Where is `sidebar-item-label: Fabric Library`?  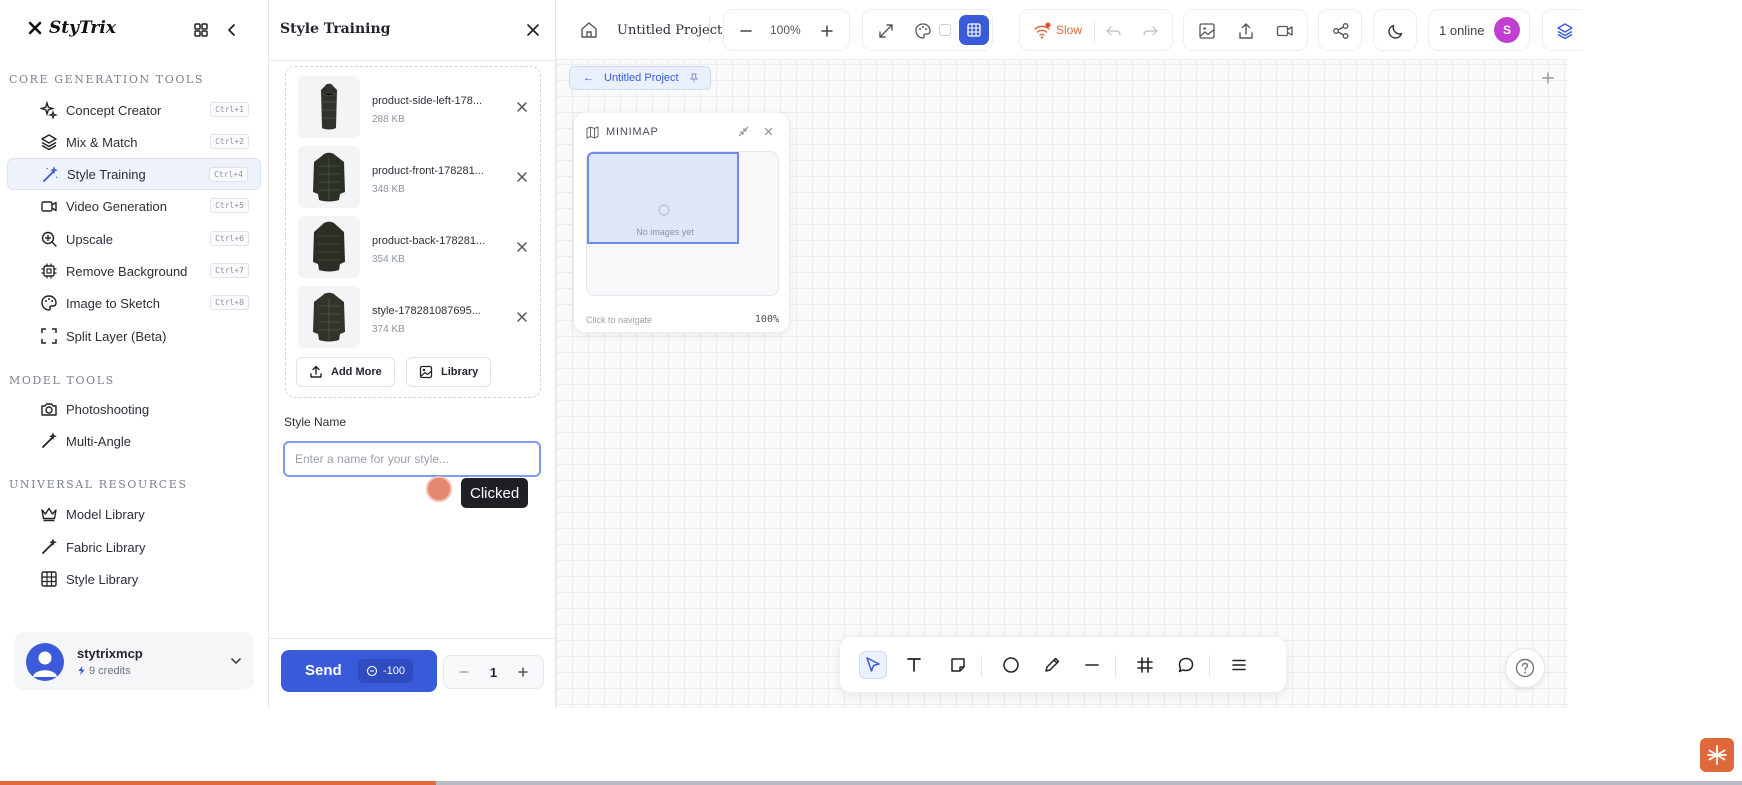
sidebar-item-label: Fabric Library is located at coordinates (106, 547).